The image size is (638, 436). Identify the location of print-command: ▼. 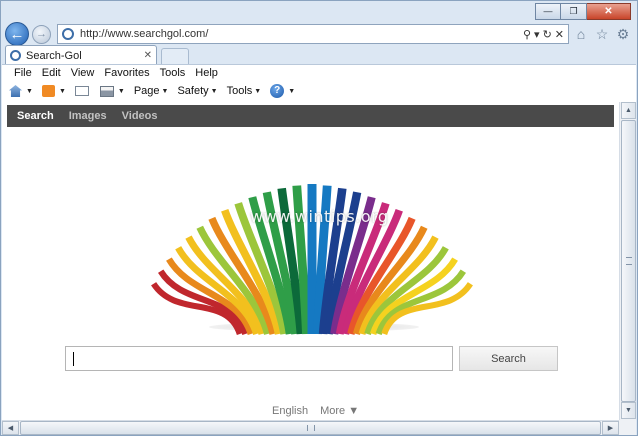
(112, 91).